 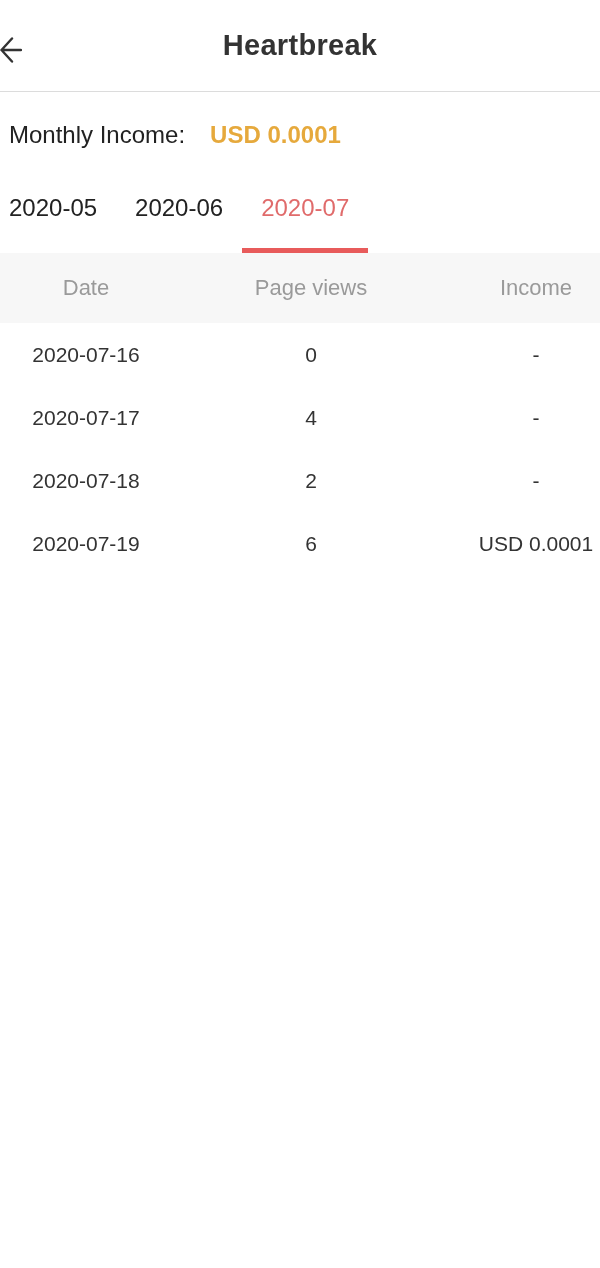 What do you see at coordinates (179, 215) in the screenshot?
I see `month-tab: 2020-06` at bounding box center [179, 215].